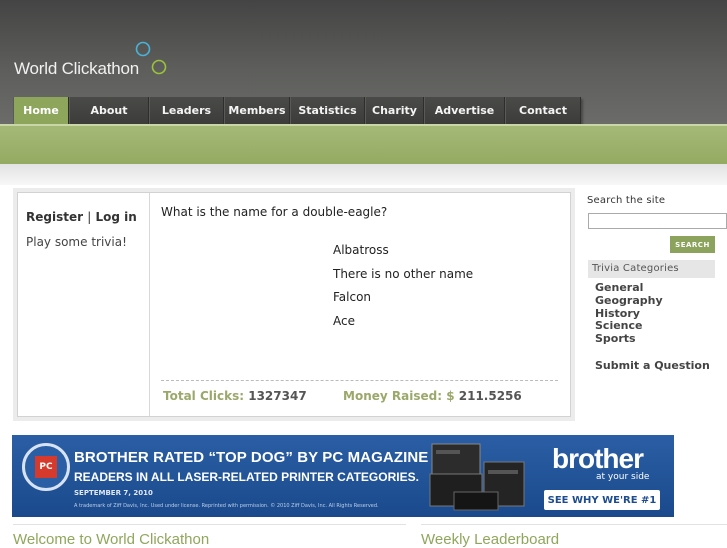 The width and height of the screenshot is (727, 548). What do you see at coordinates (543, 110) in the screenshot?
I see `nav-contact: Contact` at bounding box center [543, 110].